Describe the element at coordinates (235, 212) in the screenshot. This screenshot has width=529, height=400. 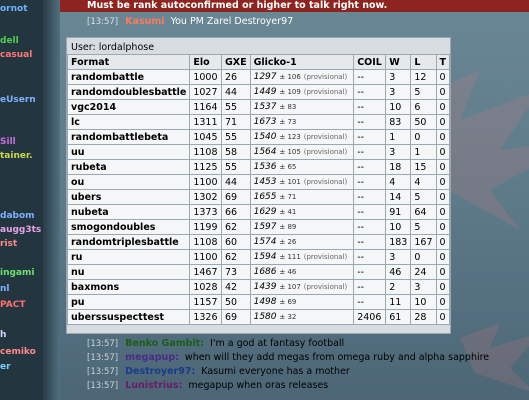
I see `gxe-cell: 66` at that location.